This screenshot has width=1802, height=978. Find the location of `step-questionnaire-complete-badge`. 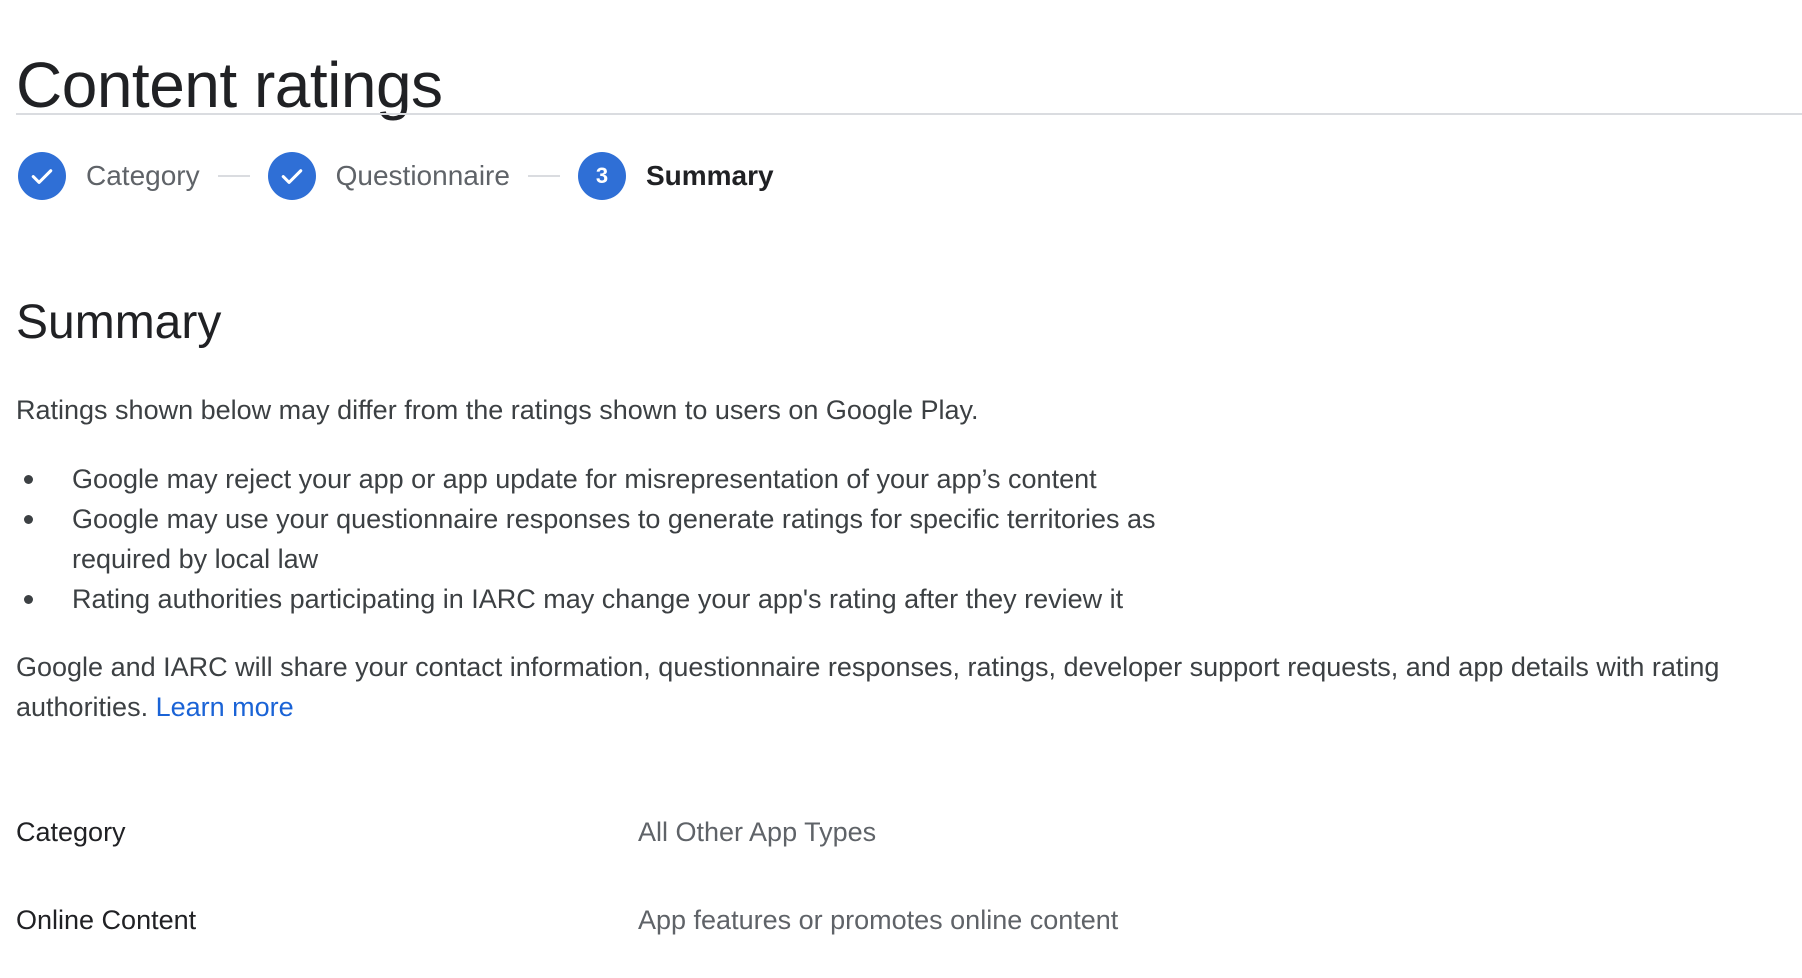

step-questionnaire-complete-badge is located at coordinates (291, 176).